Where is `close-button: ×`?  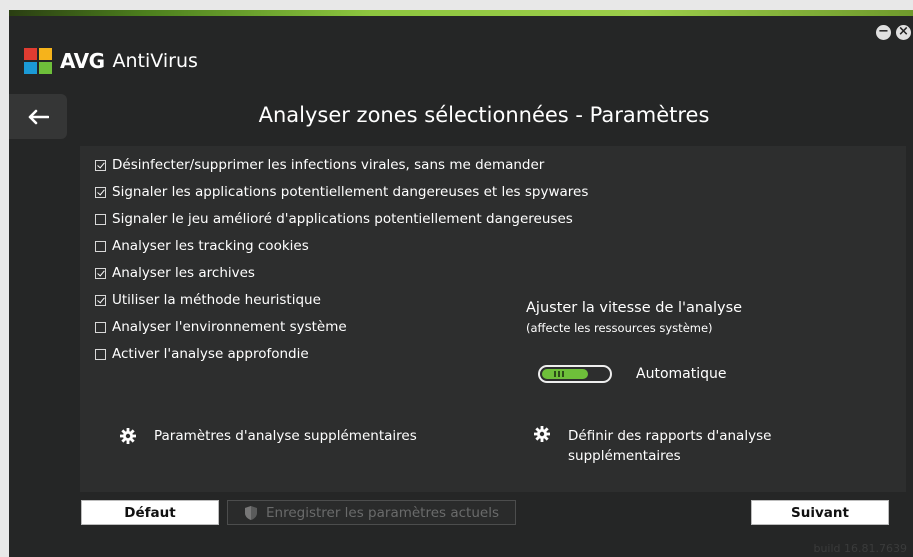
close-button: × is located at coordinates (903, 32).